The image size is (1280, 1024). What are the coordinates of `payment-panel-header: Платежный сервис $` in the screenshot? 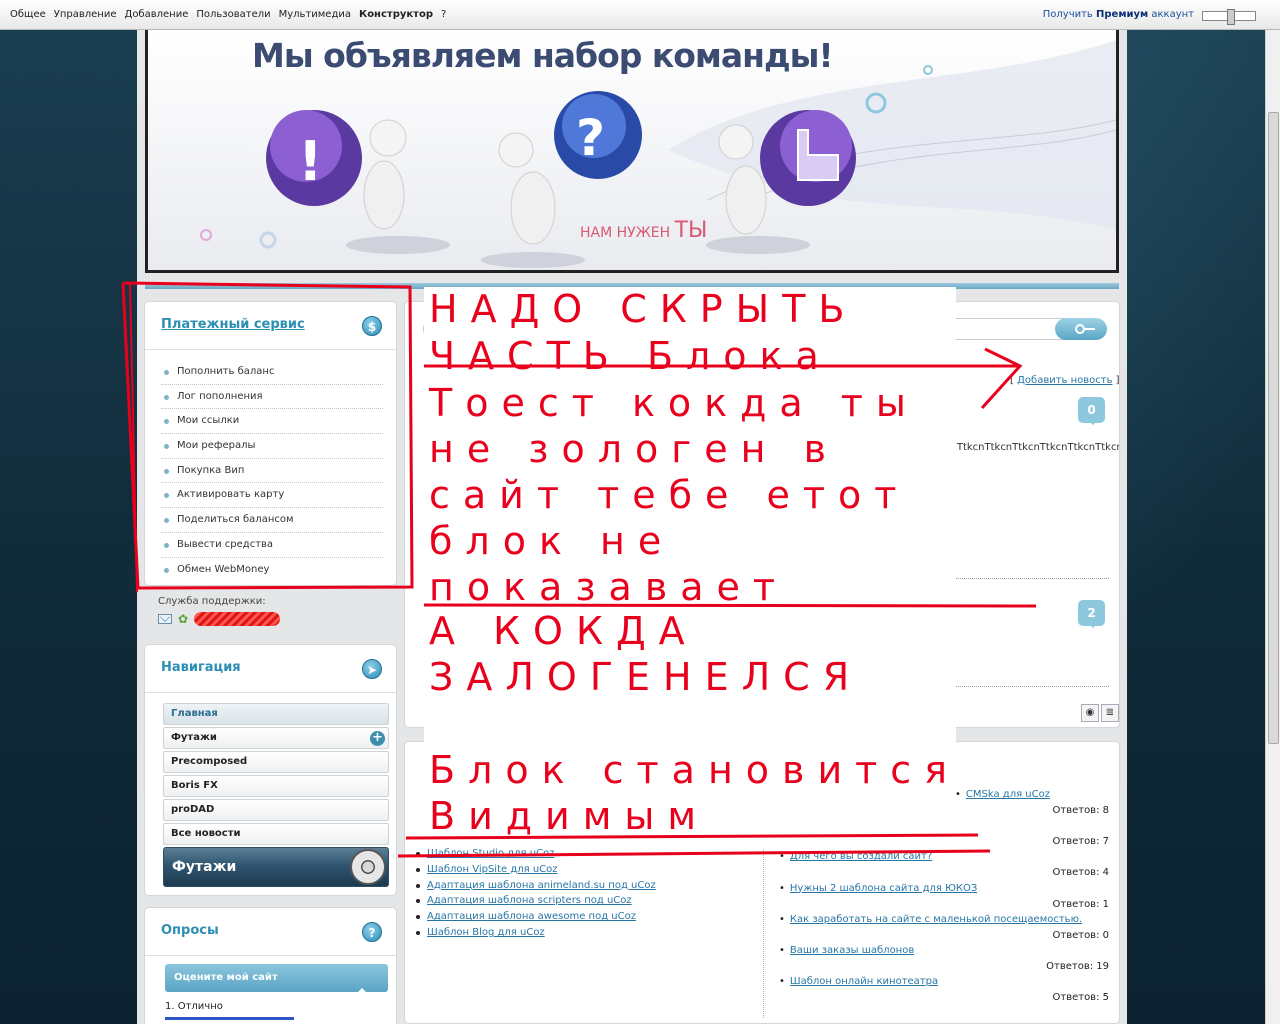 It's located at (270, 326).